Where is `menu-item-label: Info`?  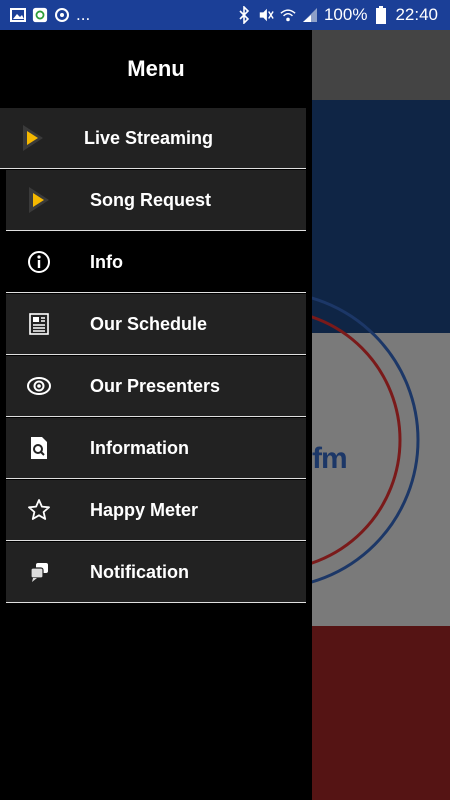 menu-item-label: Info is located at coordinates (106, 261).